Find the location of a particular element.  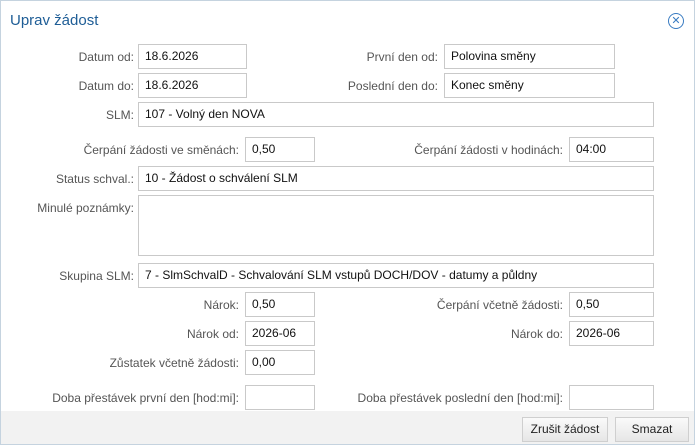

datum-od-label: Datum od: is located at coordinates (106, 57).